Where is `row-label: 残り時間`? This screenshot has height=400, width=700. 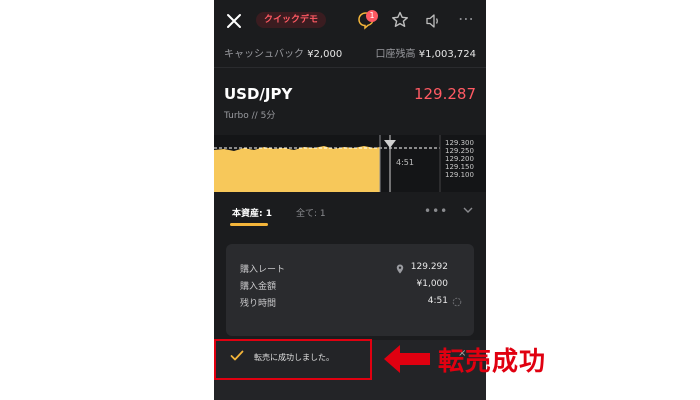
row-label: 残り時間 is located at coordinates (258, 304).